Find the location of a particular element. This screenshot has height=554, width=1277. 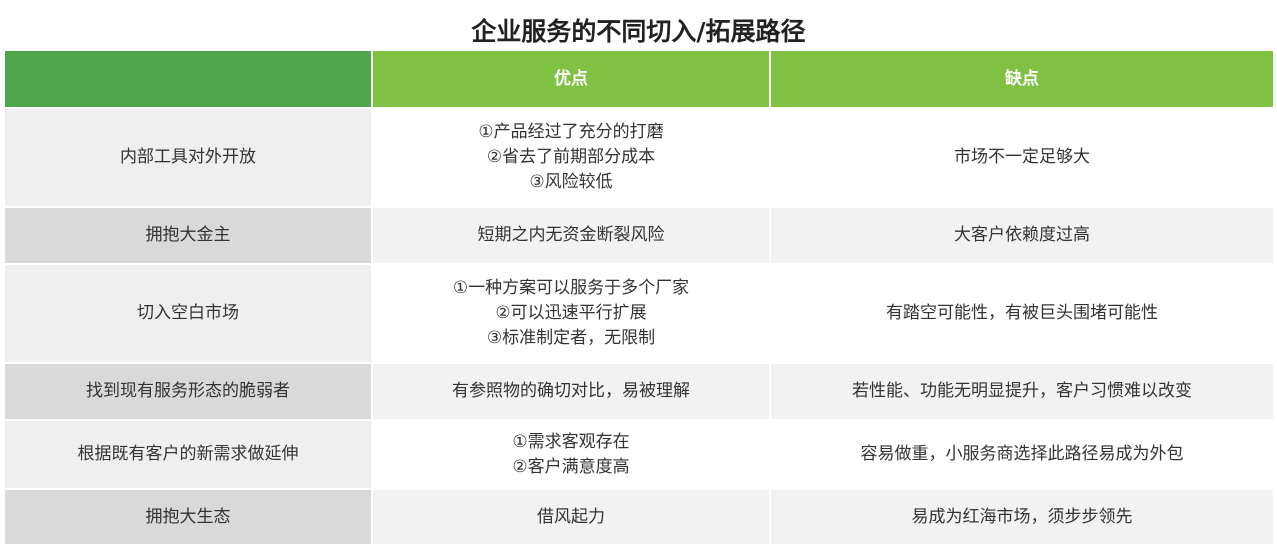

row-label: 内部工具对外开放 is located at coordinates (189, 158).